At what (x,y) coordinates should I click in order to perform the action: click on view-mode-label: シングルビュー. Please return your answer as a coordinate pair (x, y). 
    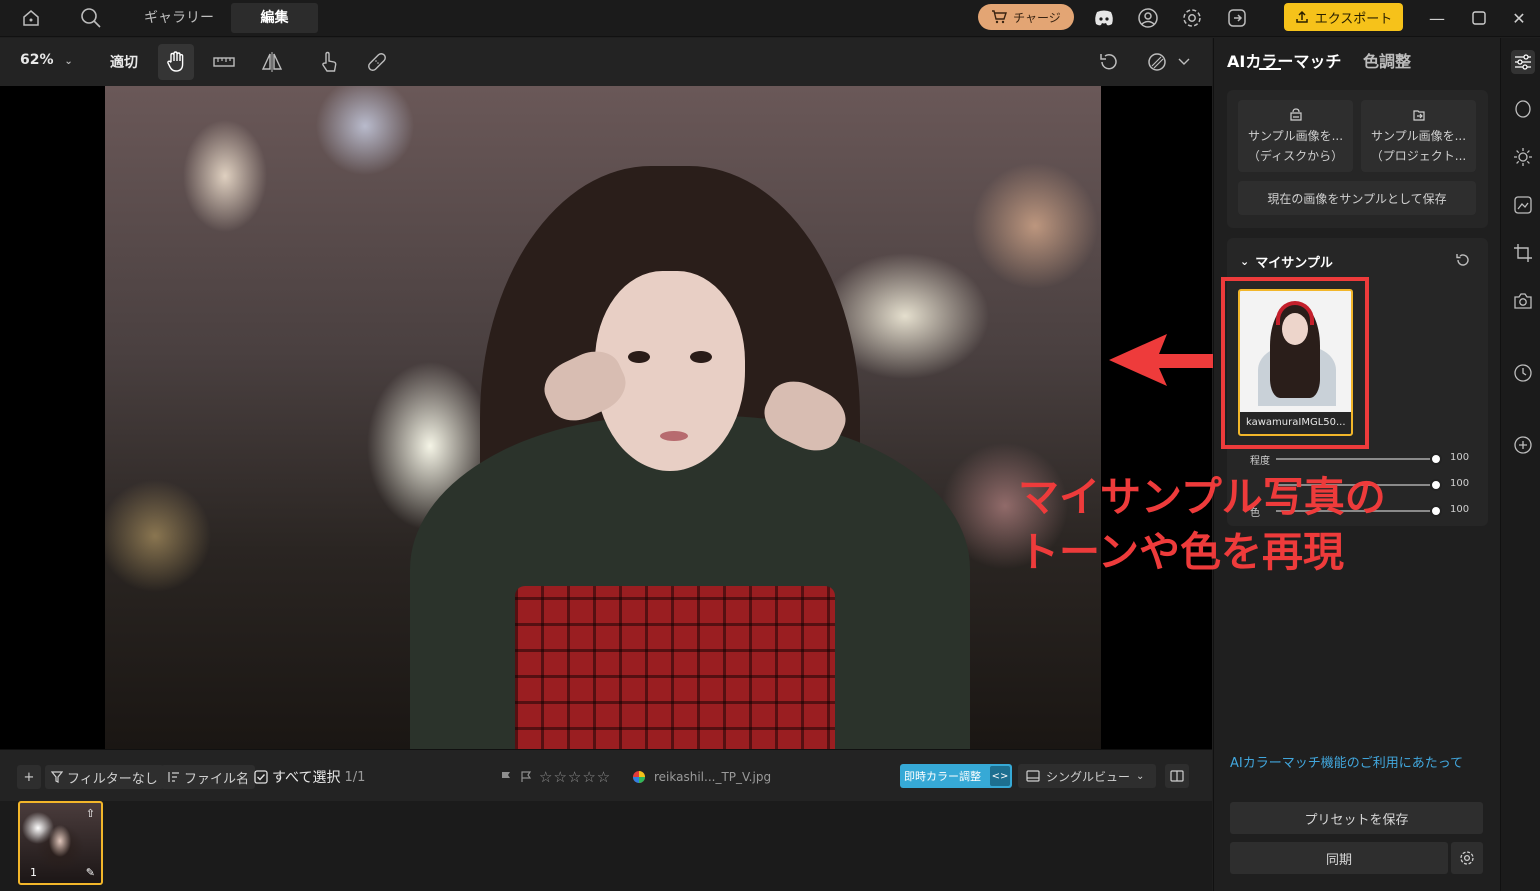
    Looking at the image, I should click on (1088, 776).